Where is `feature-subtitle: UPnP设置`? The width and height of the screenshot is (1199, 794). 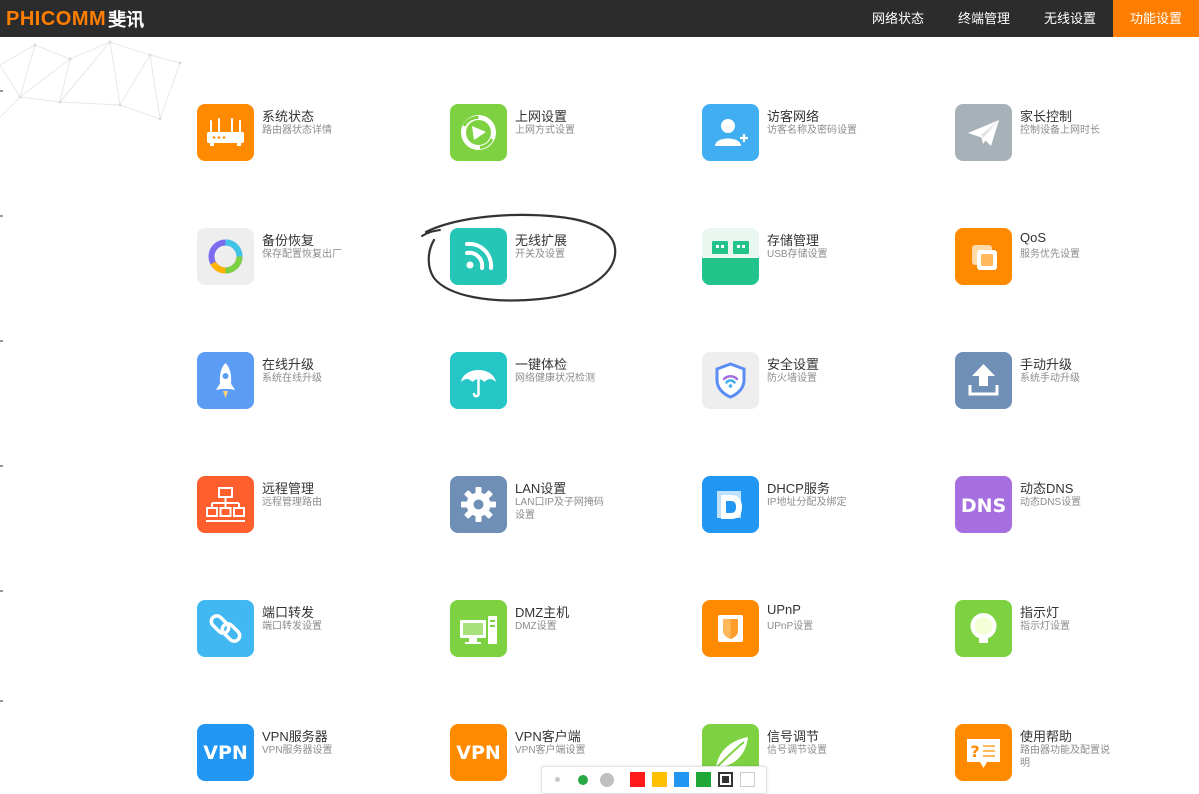
feature-subtitle: UPnP设置 is located at coordinates (790, 626).